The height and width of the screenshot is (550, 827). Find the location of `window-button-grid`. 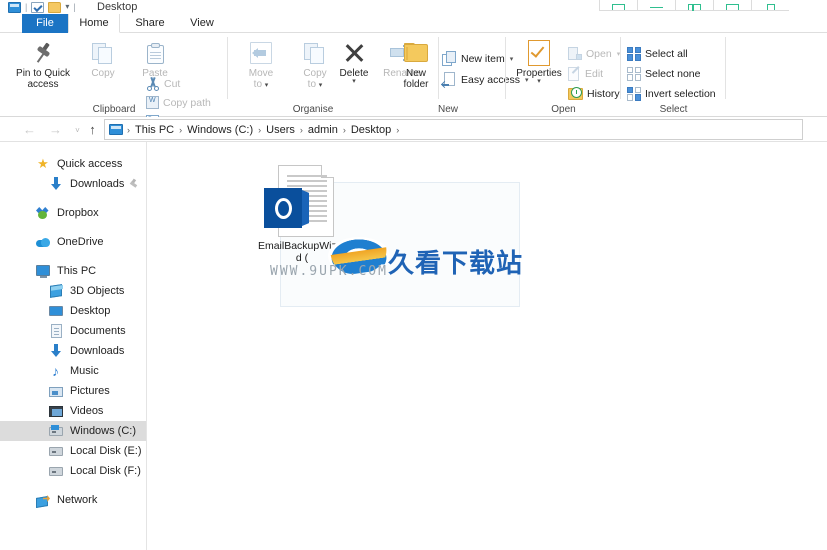

window-button-grid is located at coordinates (694, 5).